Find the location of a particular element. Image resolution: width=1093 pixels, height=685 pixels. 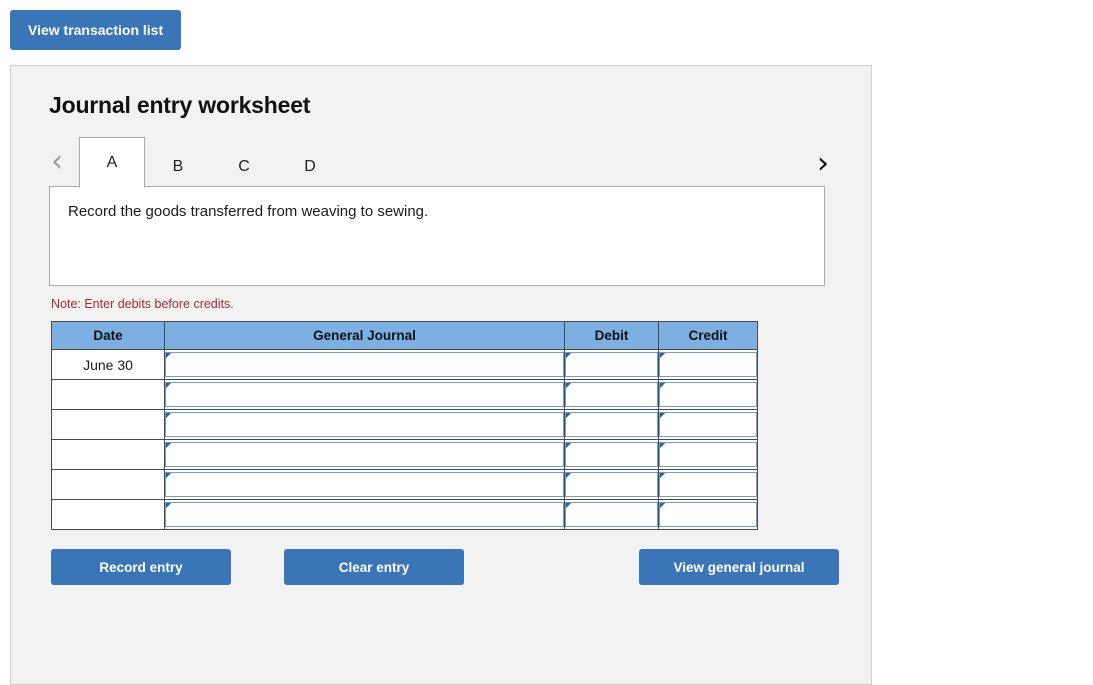

view-general-journal-button: View general journal is located at coordinates (739, 567).